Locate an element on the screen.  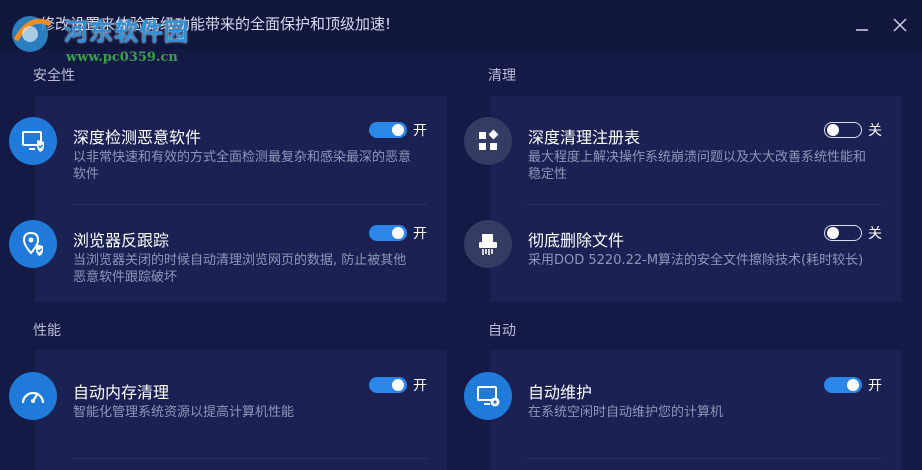
close-button is located at coordinates (900, 25).